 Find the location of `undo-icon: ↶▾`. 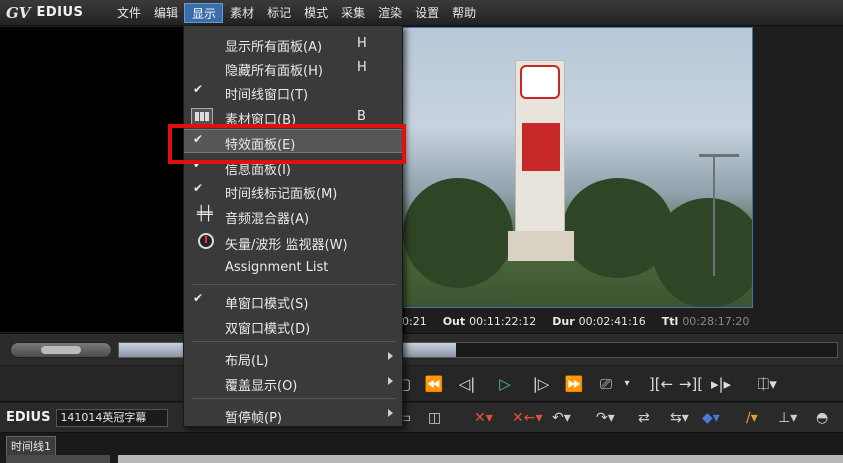

undo-icon: ↶▾ is located at coordinates (561, 418).